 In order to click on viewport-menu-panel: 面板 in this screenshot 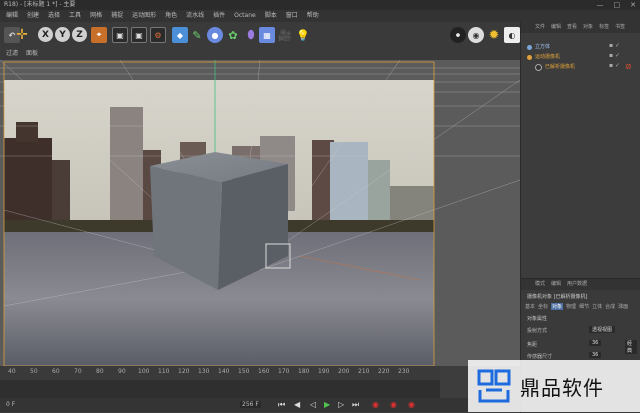, I will do `click(32, 54)`.